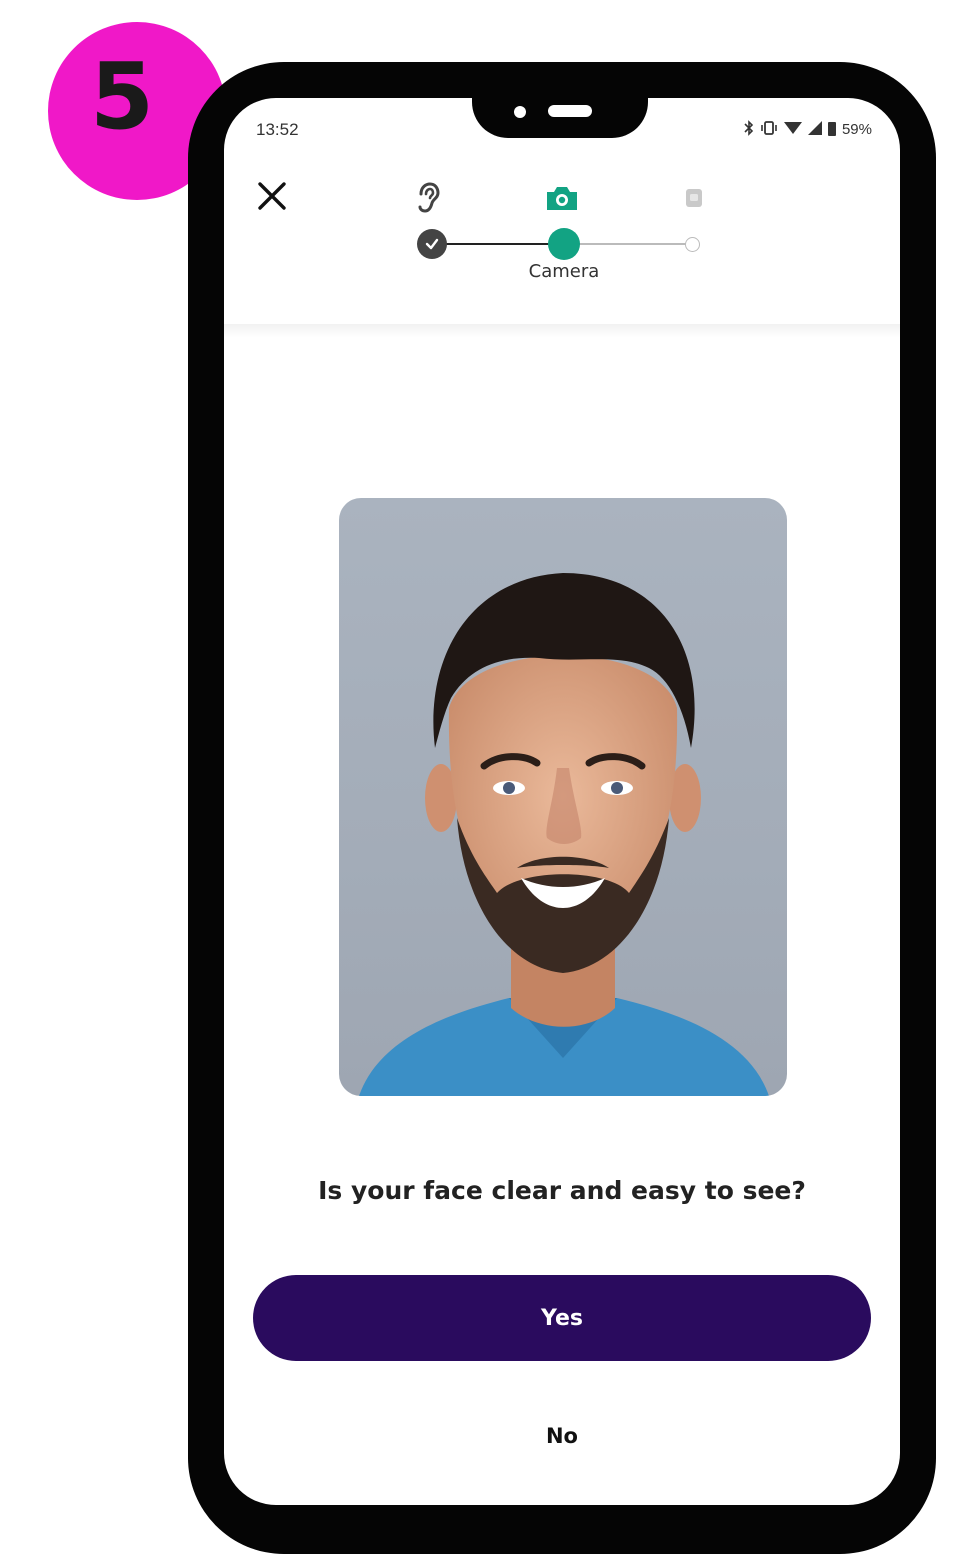 This screenshot has width=955, height=1557. What do you see at coordinates (749, 129) in the screenshot?
I see `bluetooth-icon` at bounding box center [749, 129].